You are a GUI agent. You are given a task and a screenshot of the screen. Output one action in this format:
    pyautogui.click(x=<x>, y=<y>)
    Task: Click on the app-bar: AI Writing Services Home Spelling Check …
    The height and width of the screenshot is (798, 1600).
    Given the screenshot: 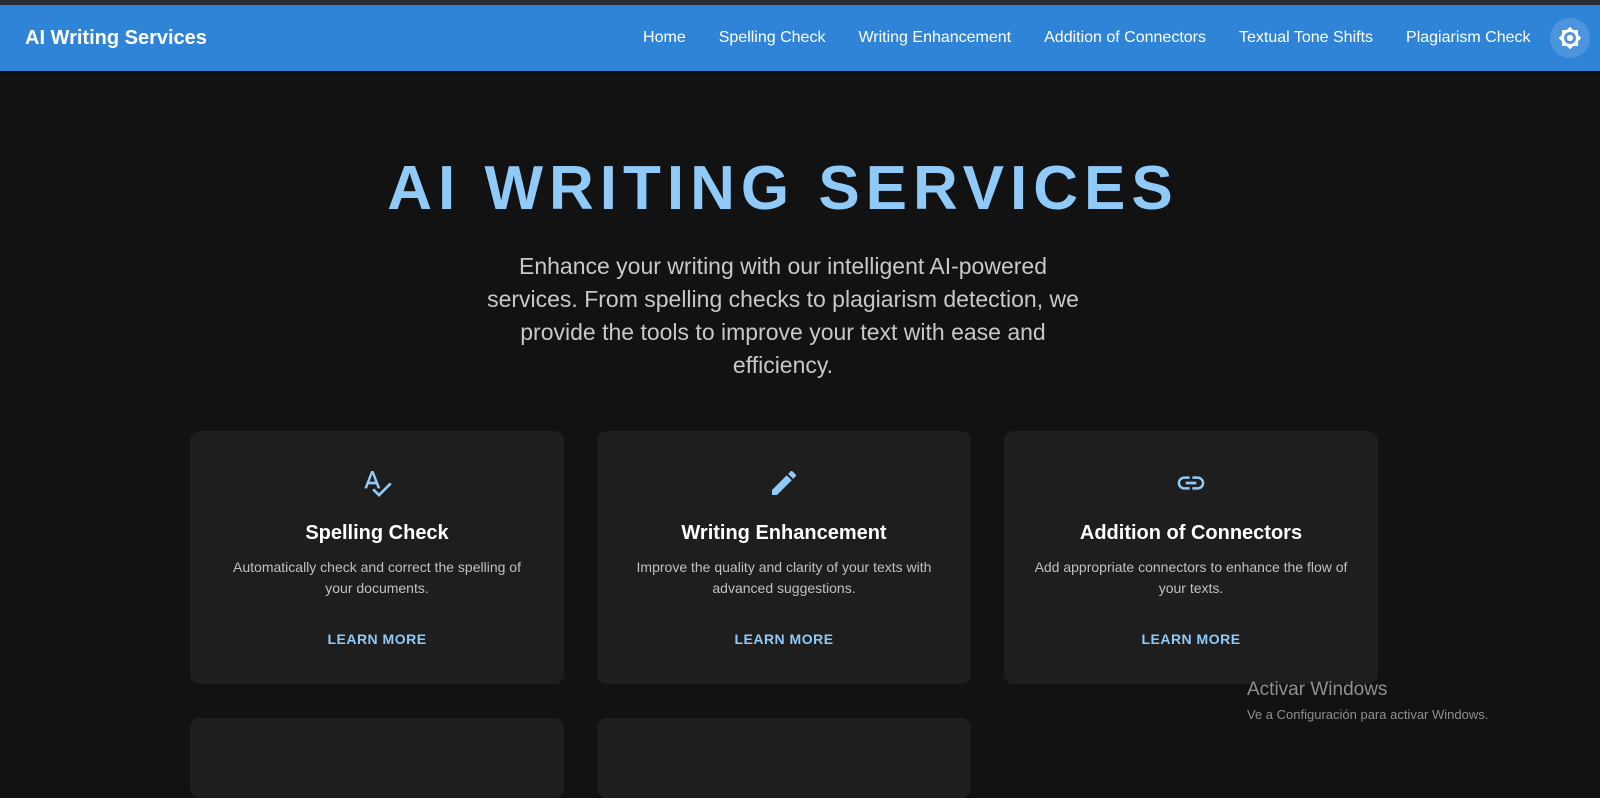 What is the action you would take?
    pyautogui.click(x=800, y=38)
    